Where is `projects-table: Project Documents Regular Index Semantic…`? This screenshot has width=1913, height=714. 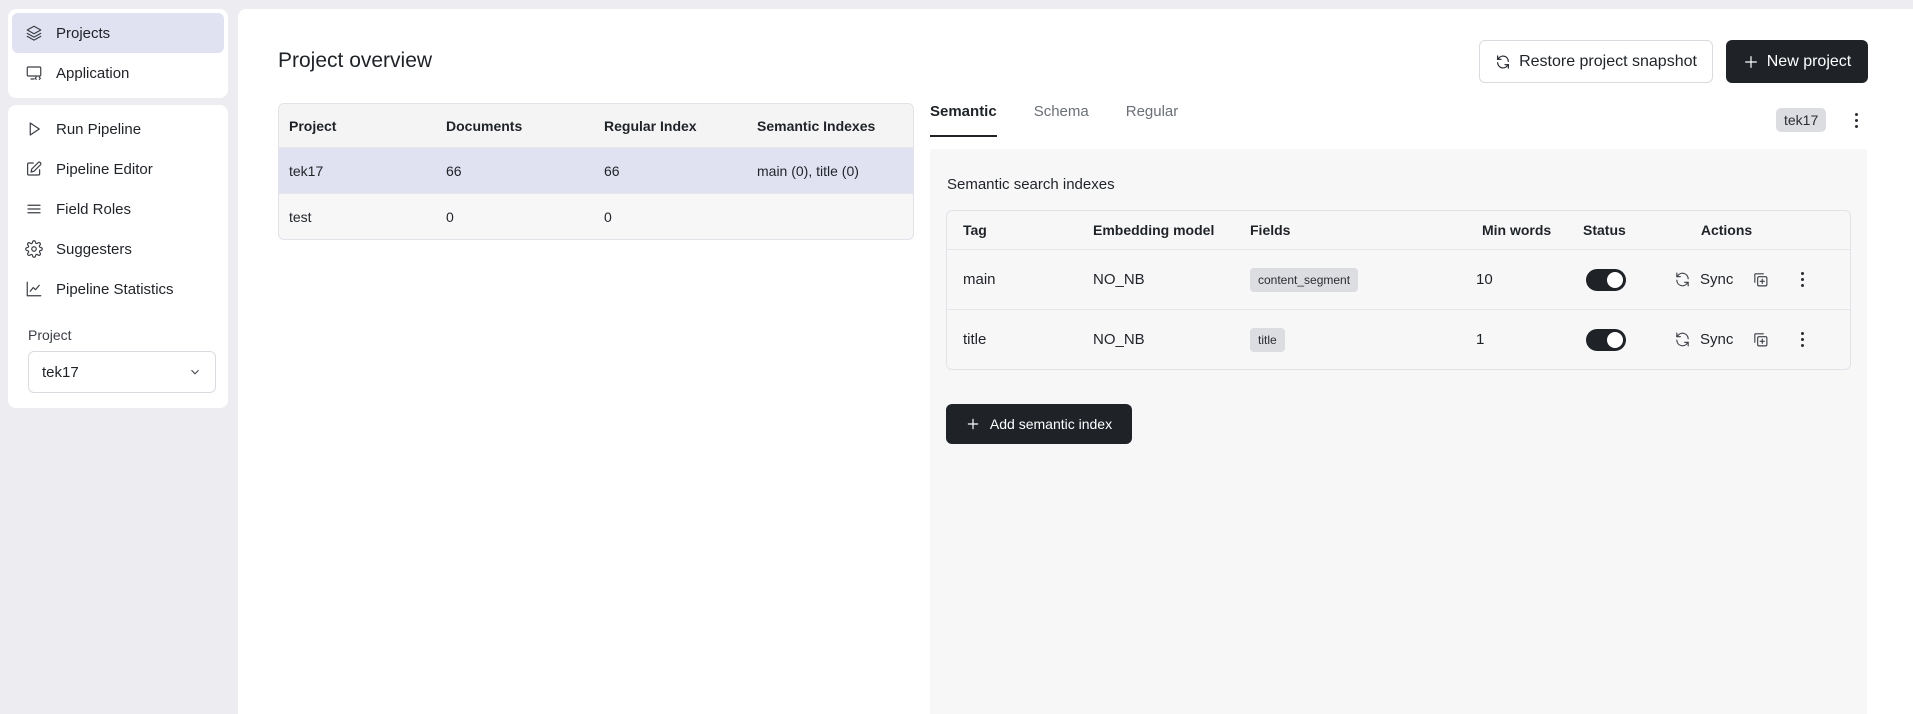
projects-table: Project Documents Regular Index Semantic… is located at coordinates (596, 171).